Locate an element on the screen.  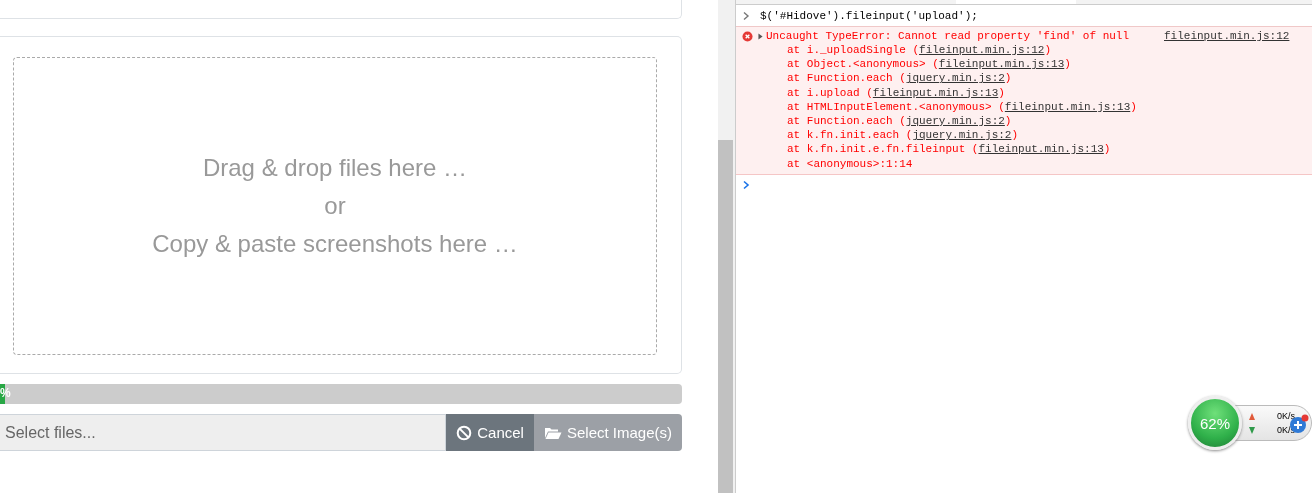
drop-zone-text: or is located at coordinates (335, 206).